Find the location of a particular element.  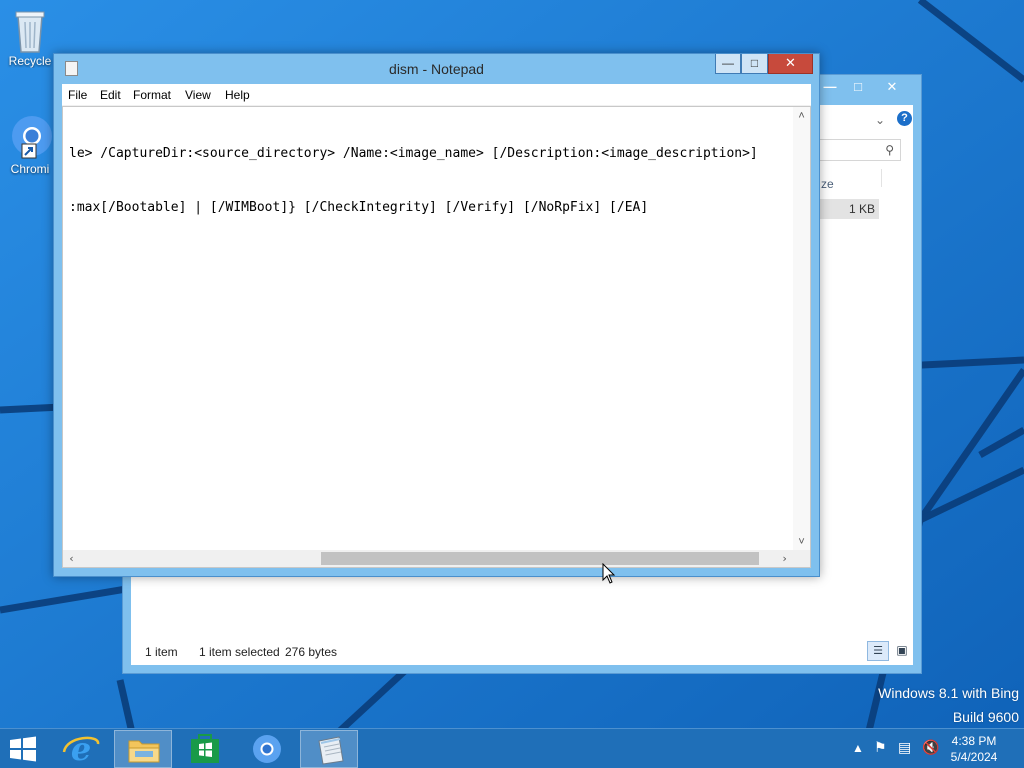

resize-grip-icon is located at coordinates (801, 558).